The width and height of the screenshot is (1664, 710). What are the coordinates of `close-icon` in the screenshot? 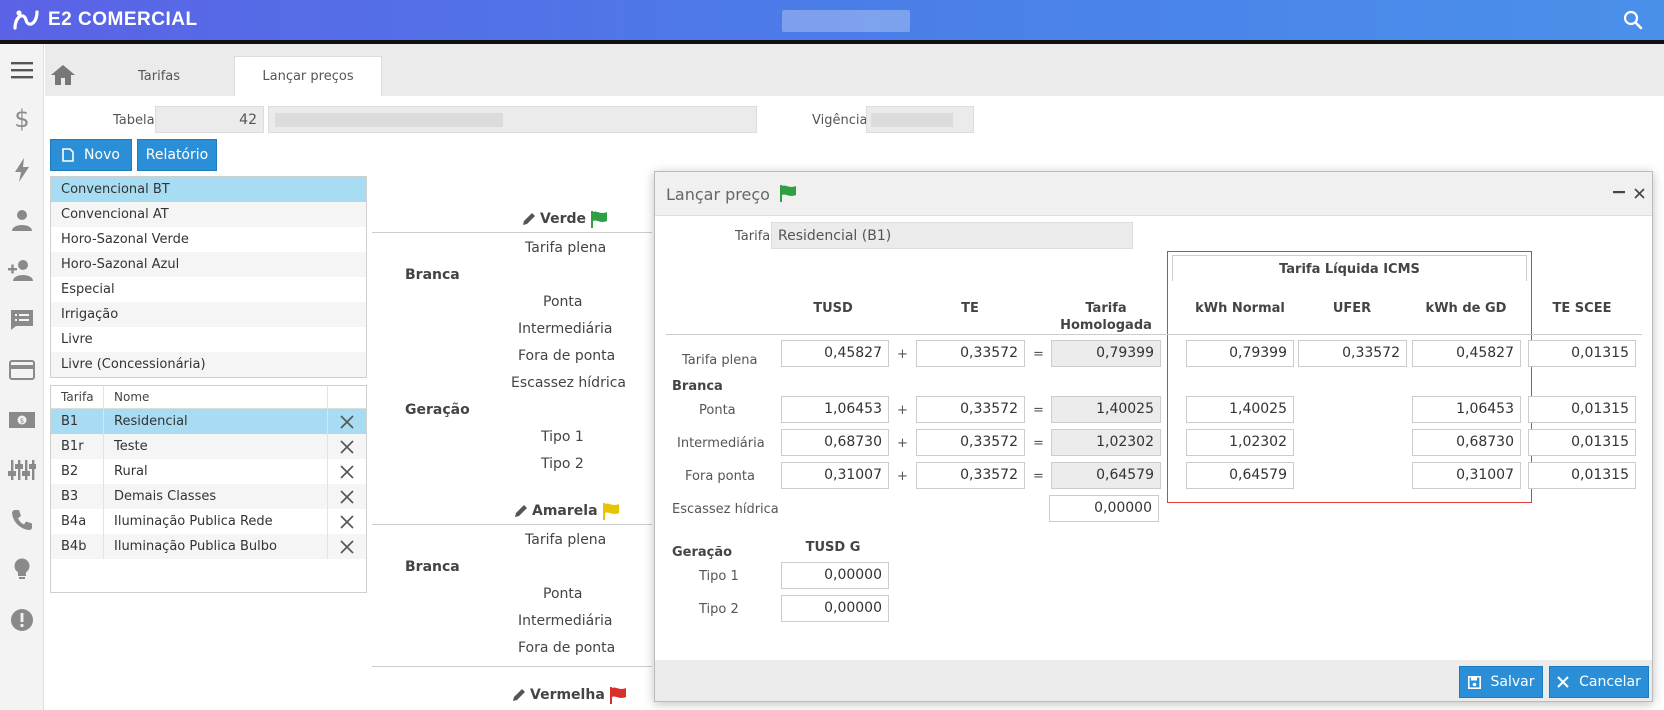 It's located at (1639, 193).